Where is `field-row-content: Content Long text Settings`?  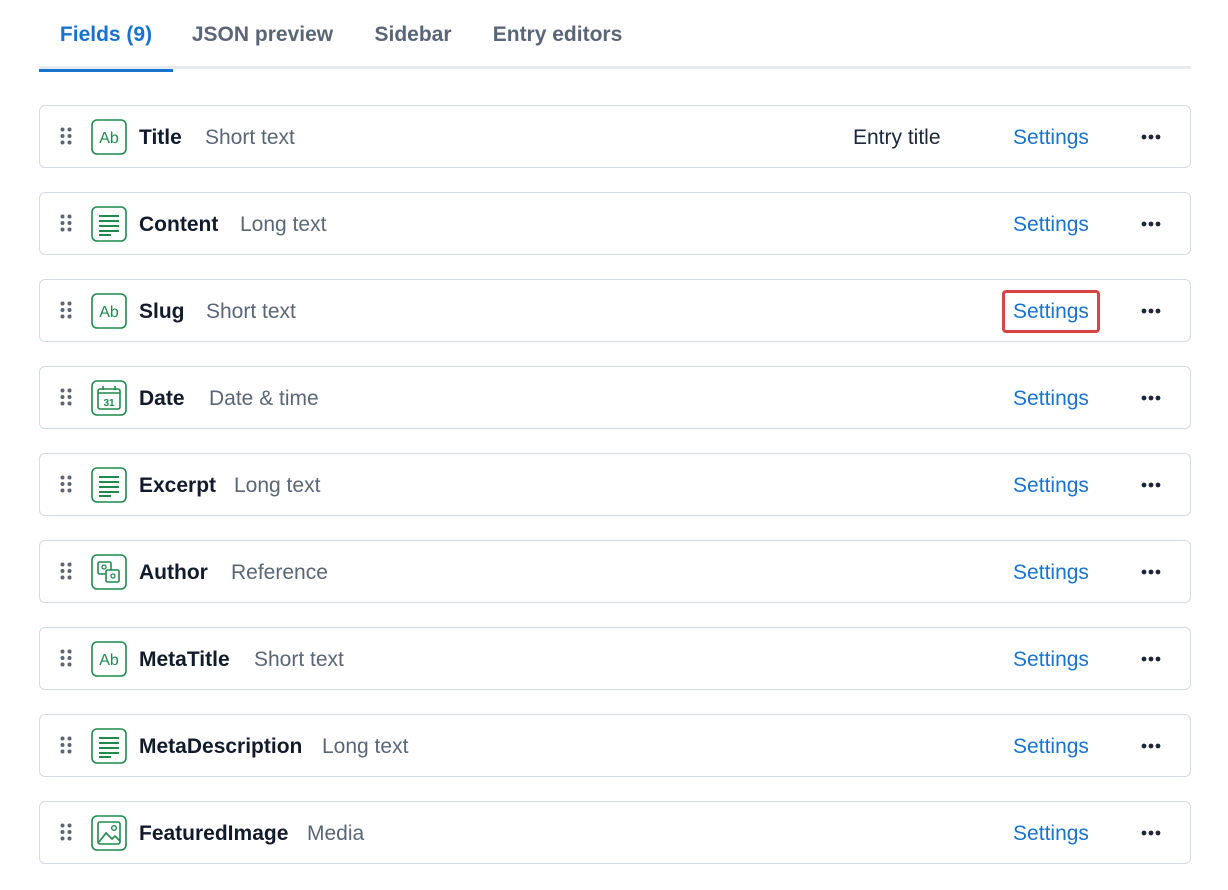
field-row-content: Content Long text Settings is located at coordinates (615, 223).